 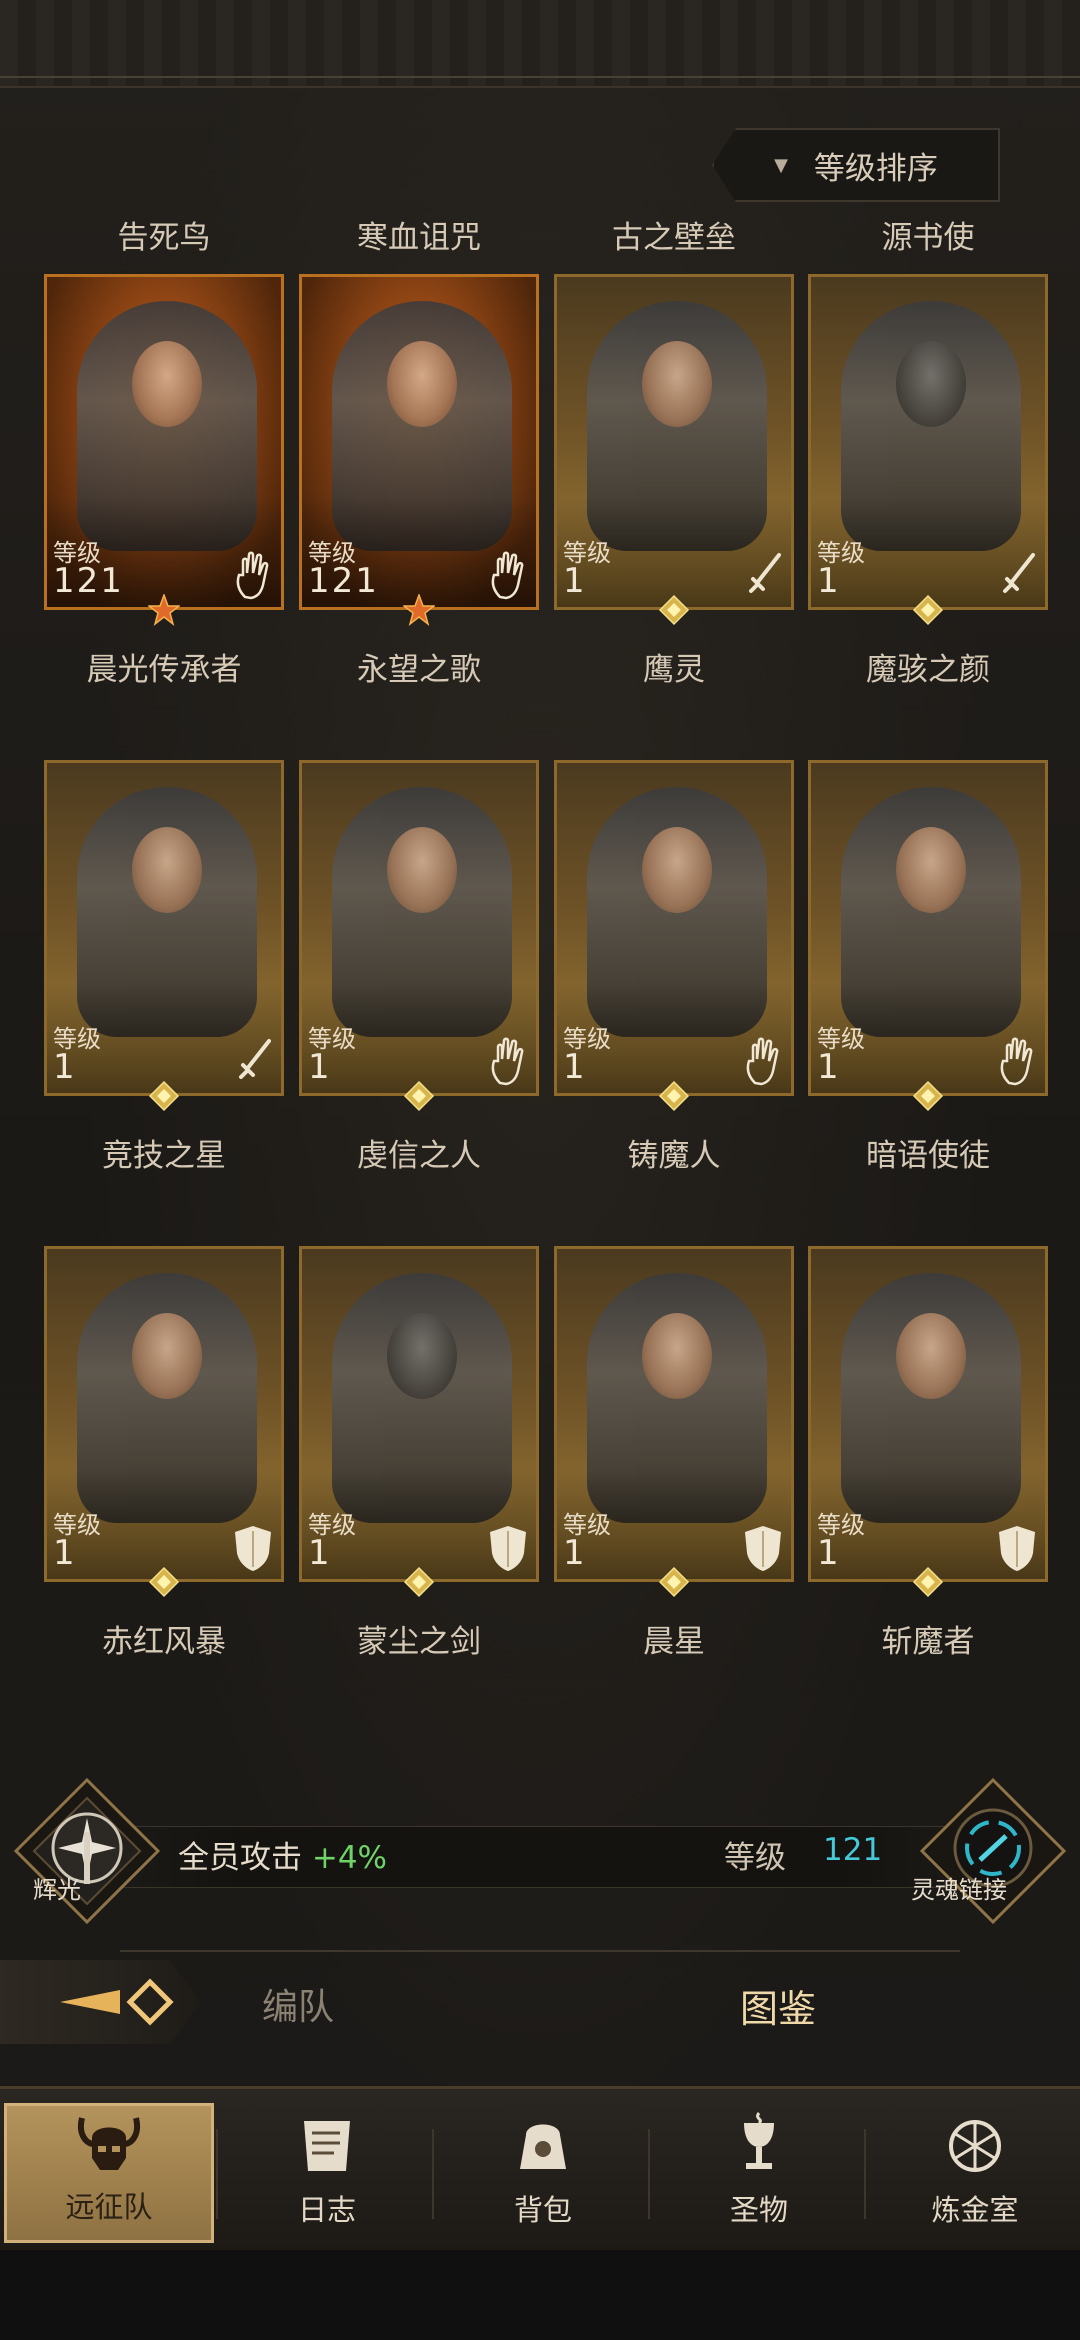 I want to click on sort-button-label: 等级排序, so click(x=875, y=168).